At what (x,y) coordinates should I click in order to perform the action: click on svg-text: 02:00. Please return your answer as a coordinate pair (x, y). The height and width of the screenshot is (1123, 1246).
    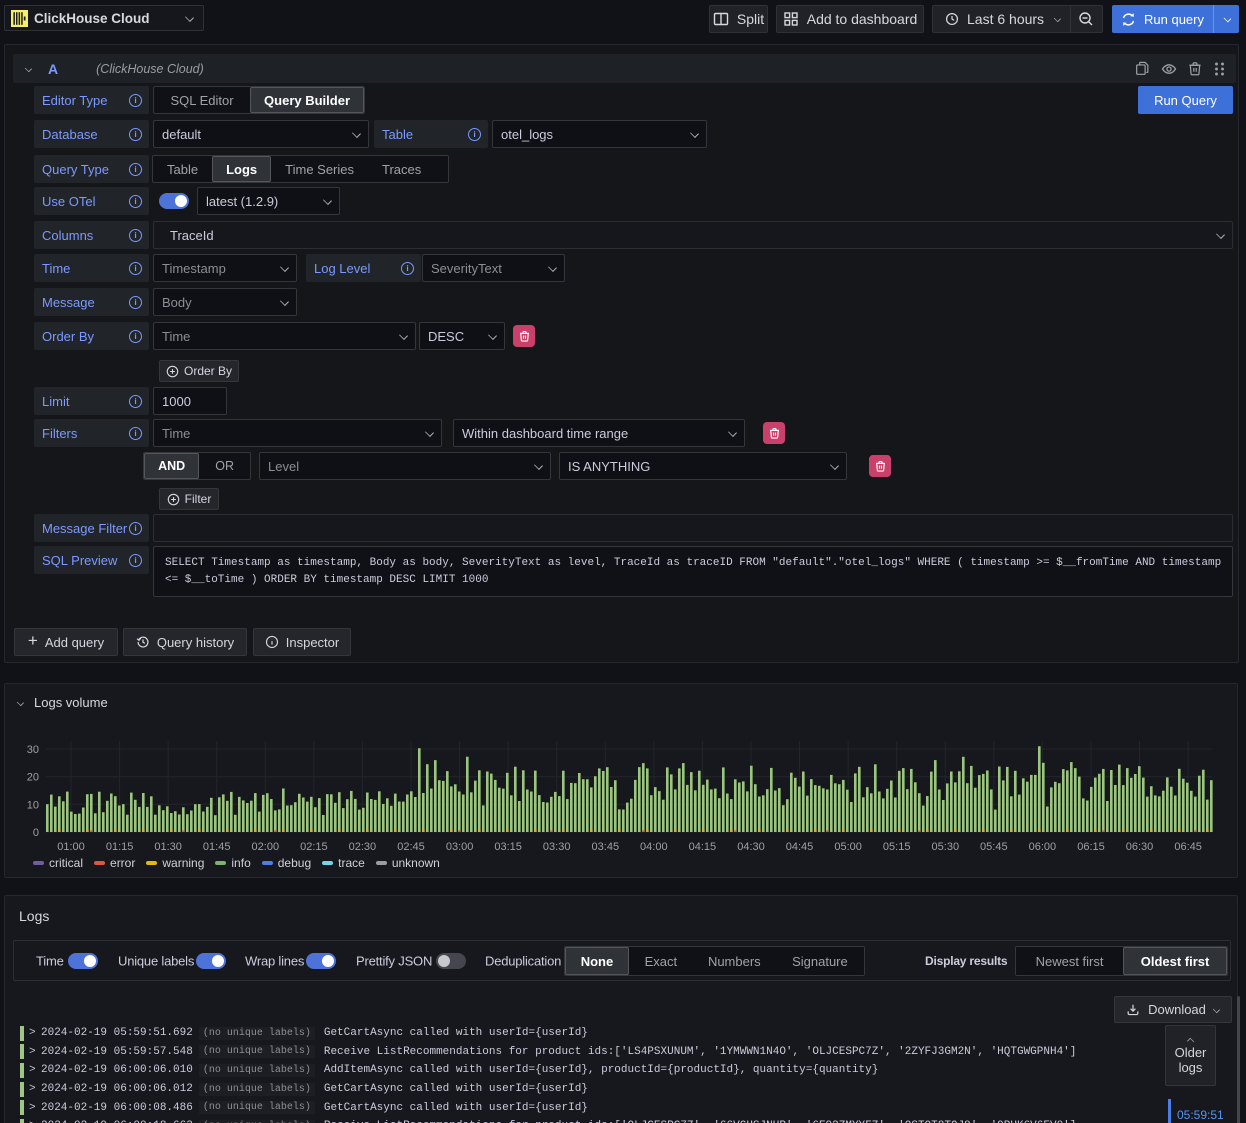
    Looking at the image, I should click on (266, 847).